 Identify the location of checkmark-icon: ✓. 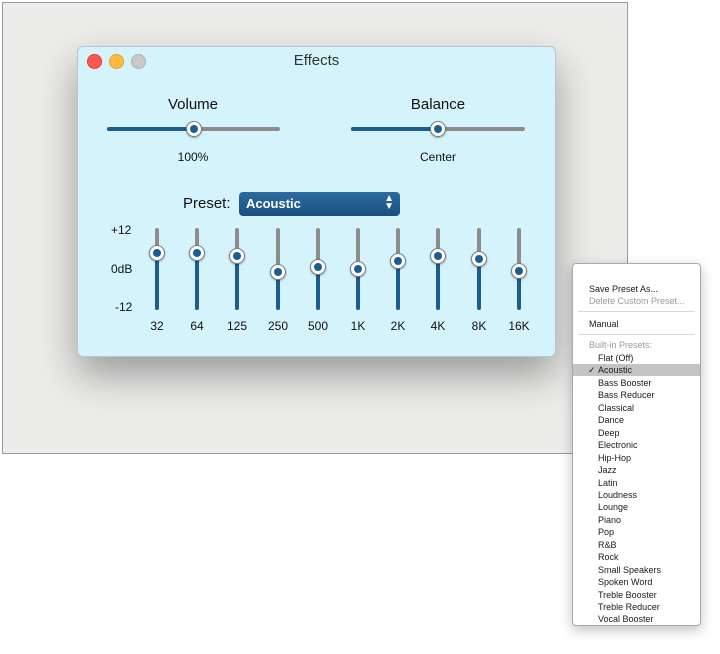
(592, 370).